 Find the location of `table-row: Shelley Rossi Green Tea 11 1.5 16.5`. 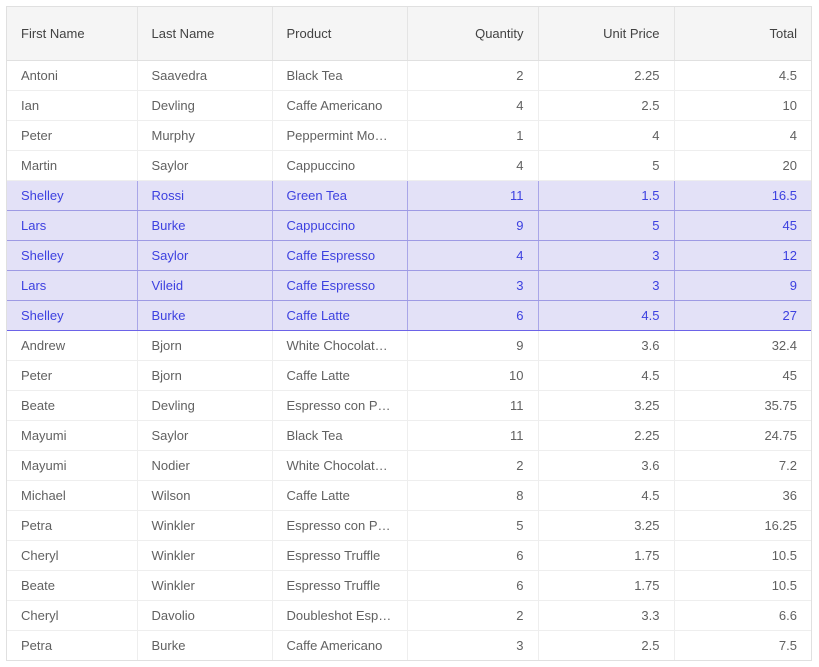

table-row: Shelley Rossi Green Tea 11 1.5 16.5 is located at coordinates (409, 195).